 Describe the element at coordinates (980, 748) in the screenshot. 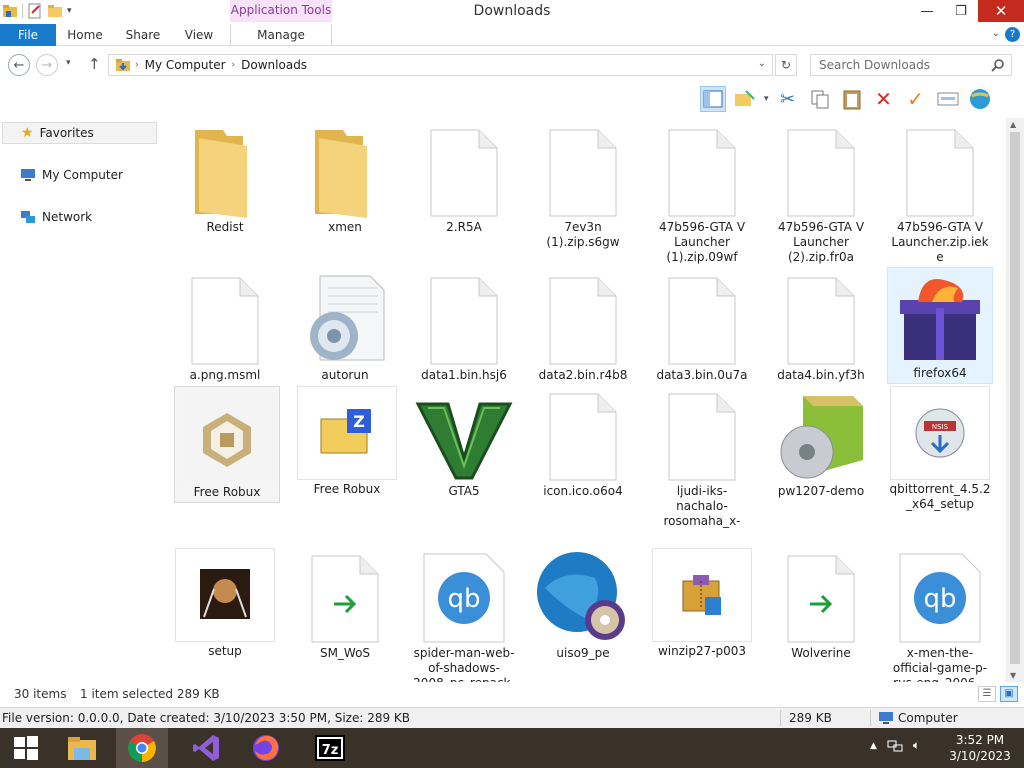

I see `taskbar-clock: 3:52 PM 3/10/2023` at that location.